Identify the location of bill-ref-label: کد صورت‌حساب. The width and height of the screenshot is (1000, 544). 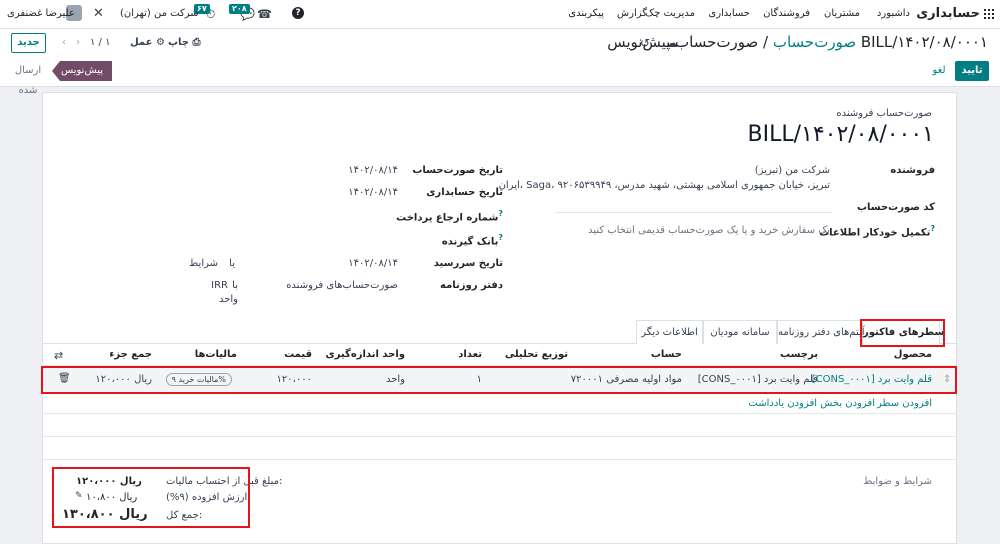
(896, 207).